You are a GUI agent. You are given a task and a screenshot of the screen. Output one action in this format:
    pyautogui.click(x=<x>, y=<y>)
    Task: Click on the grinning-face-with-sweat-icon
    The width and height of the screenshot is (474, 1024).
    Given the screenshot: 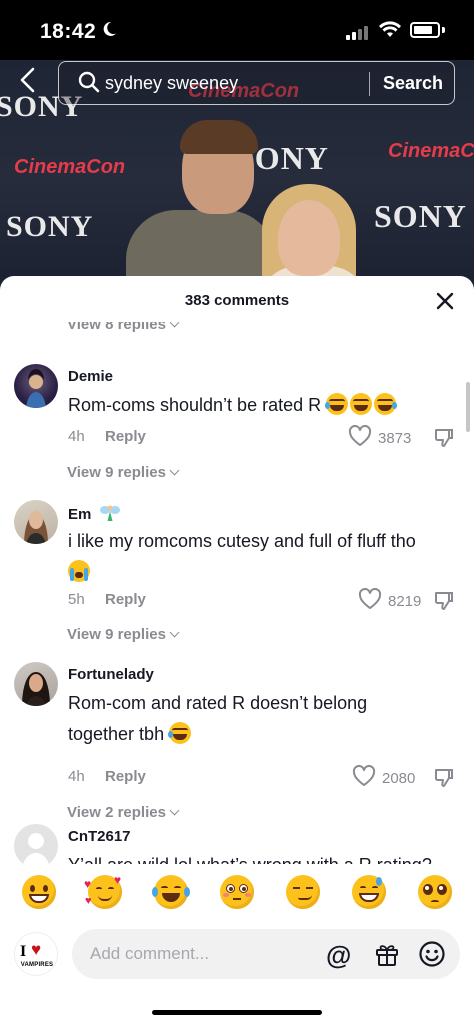 What is the action you would take?
    pyautogui.click(x=369, y=892)
    